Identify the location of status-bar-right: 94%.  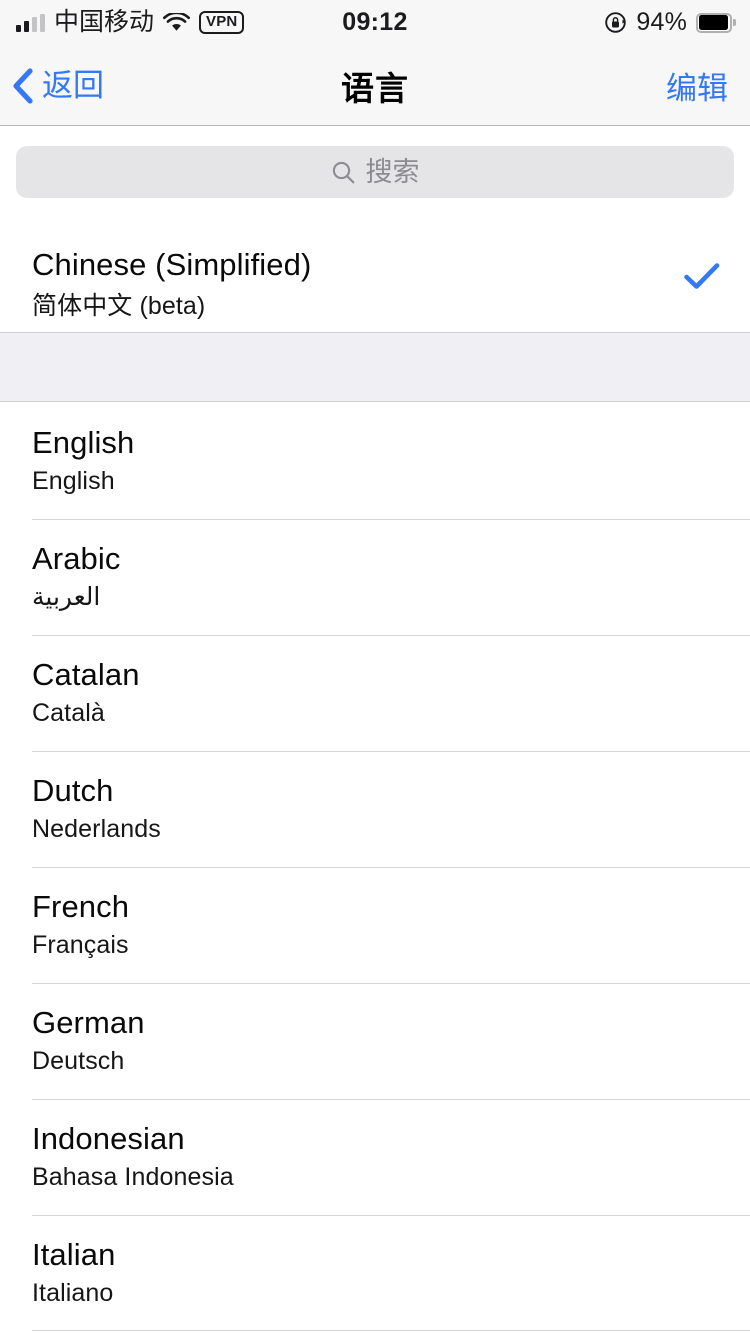
(670, 22).